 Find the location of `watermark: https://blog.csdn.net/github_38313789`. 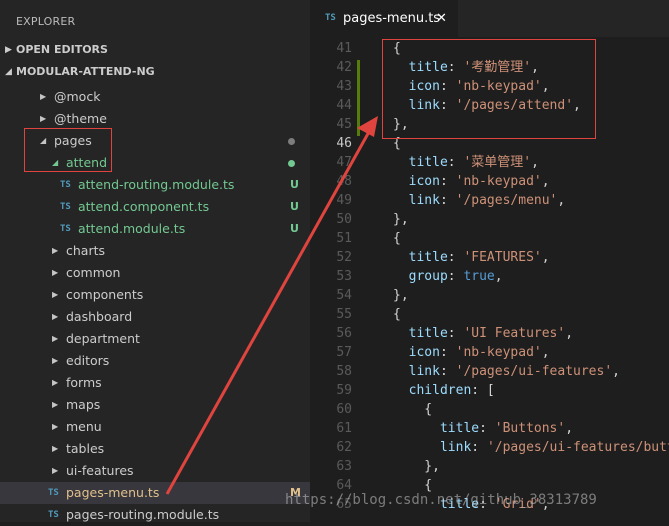

watermark: https://blog.csdn.net/github_38313789 is located at coordinates (441, 500).